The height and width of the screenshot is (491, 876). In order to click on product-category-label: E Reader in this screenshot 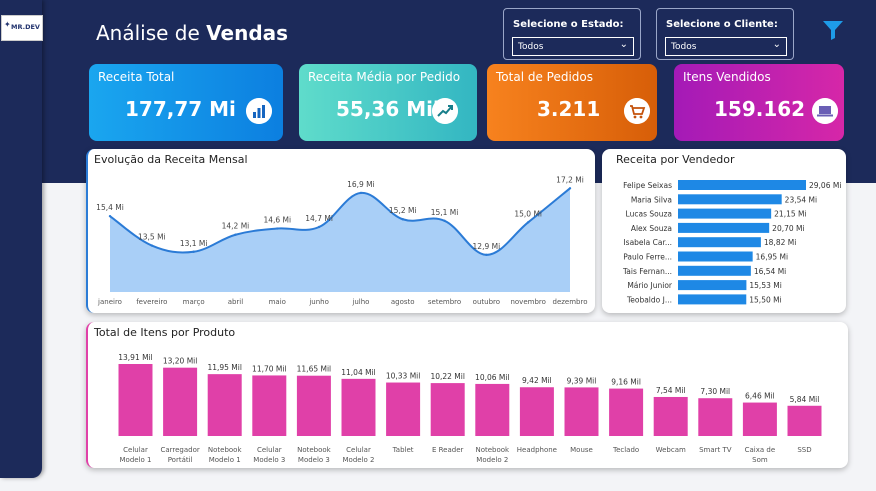, I will do `click(448, 450)`.